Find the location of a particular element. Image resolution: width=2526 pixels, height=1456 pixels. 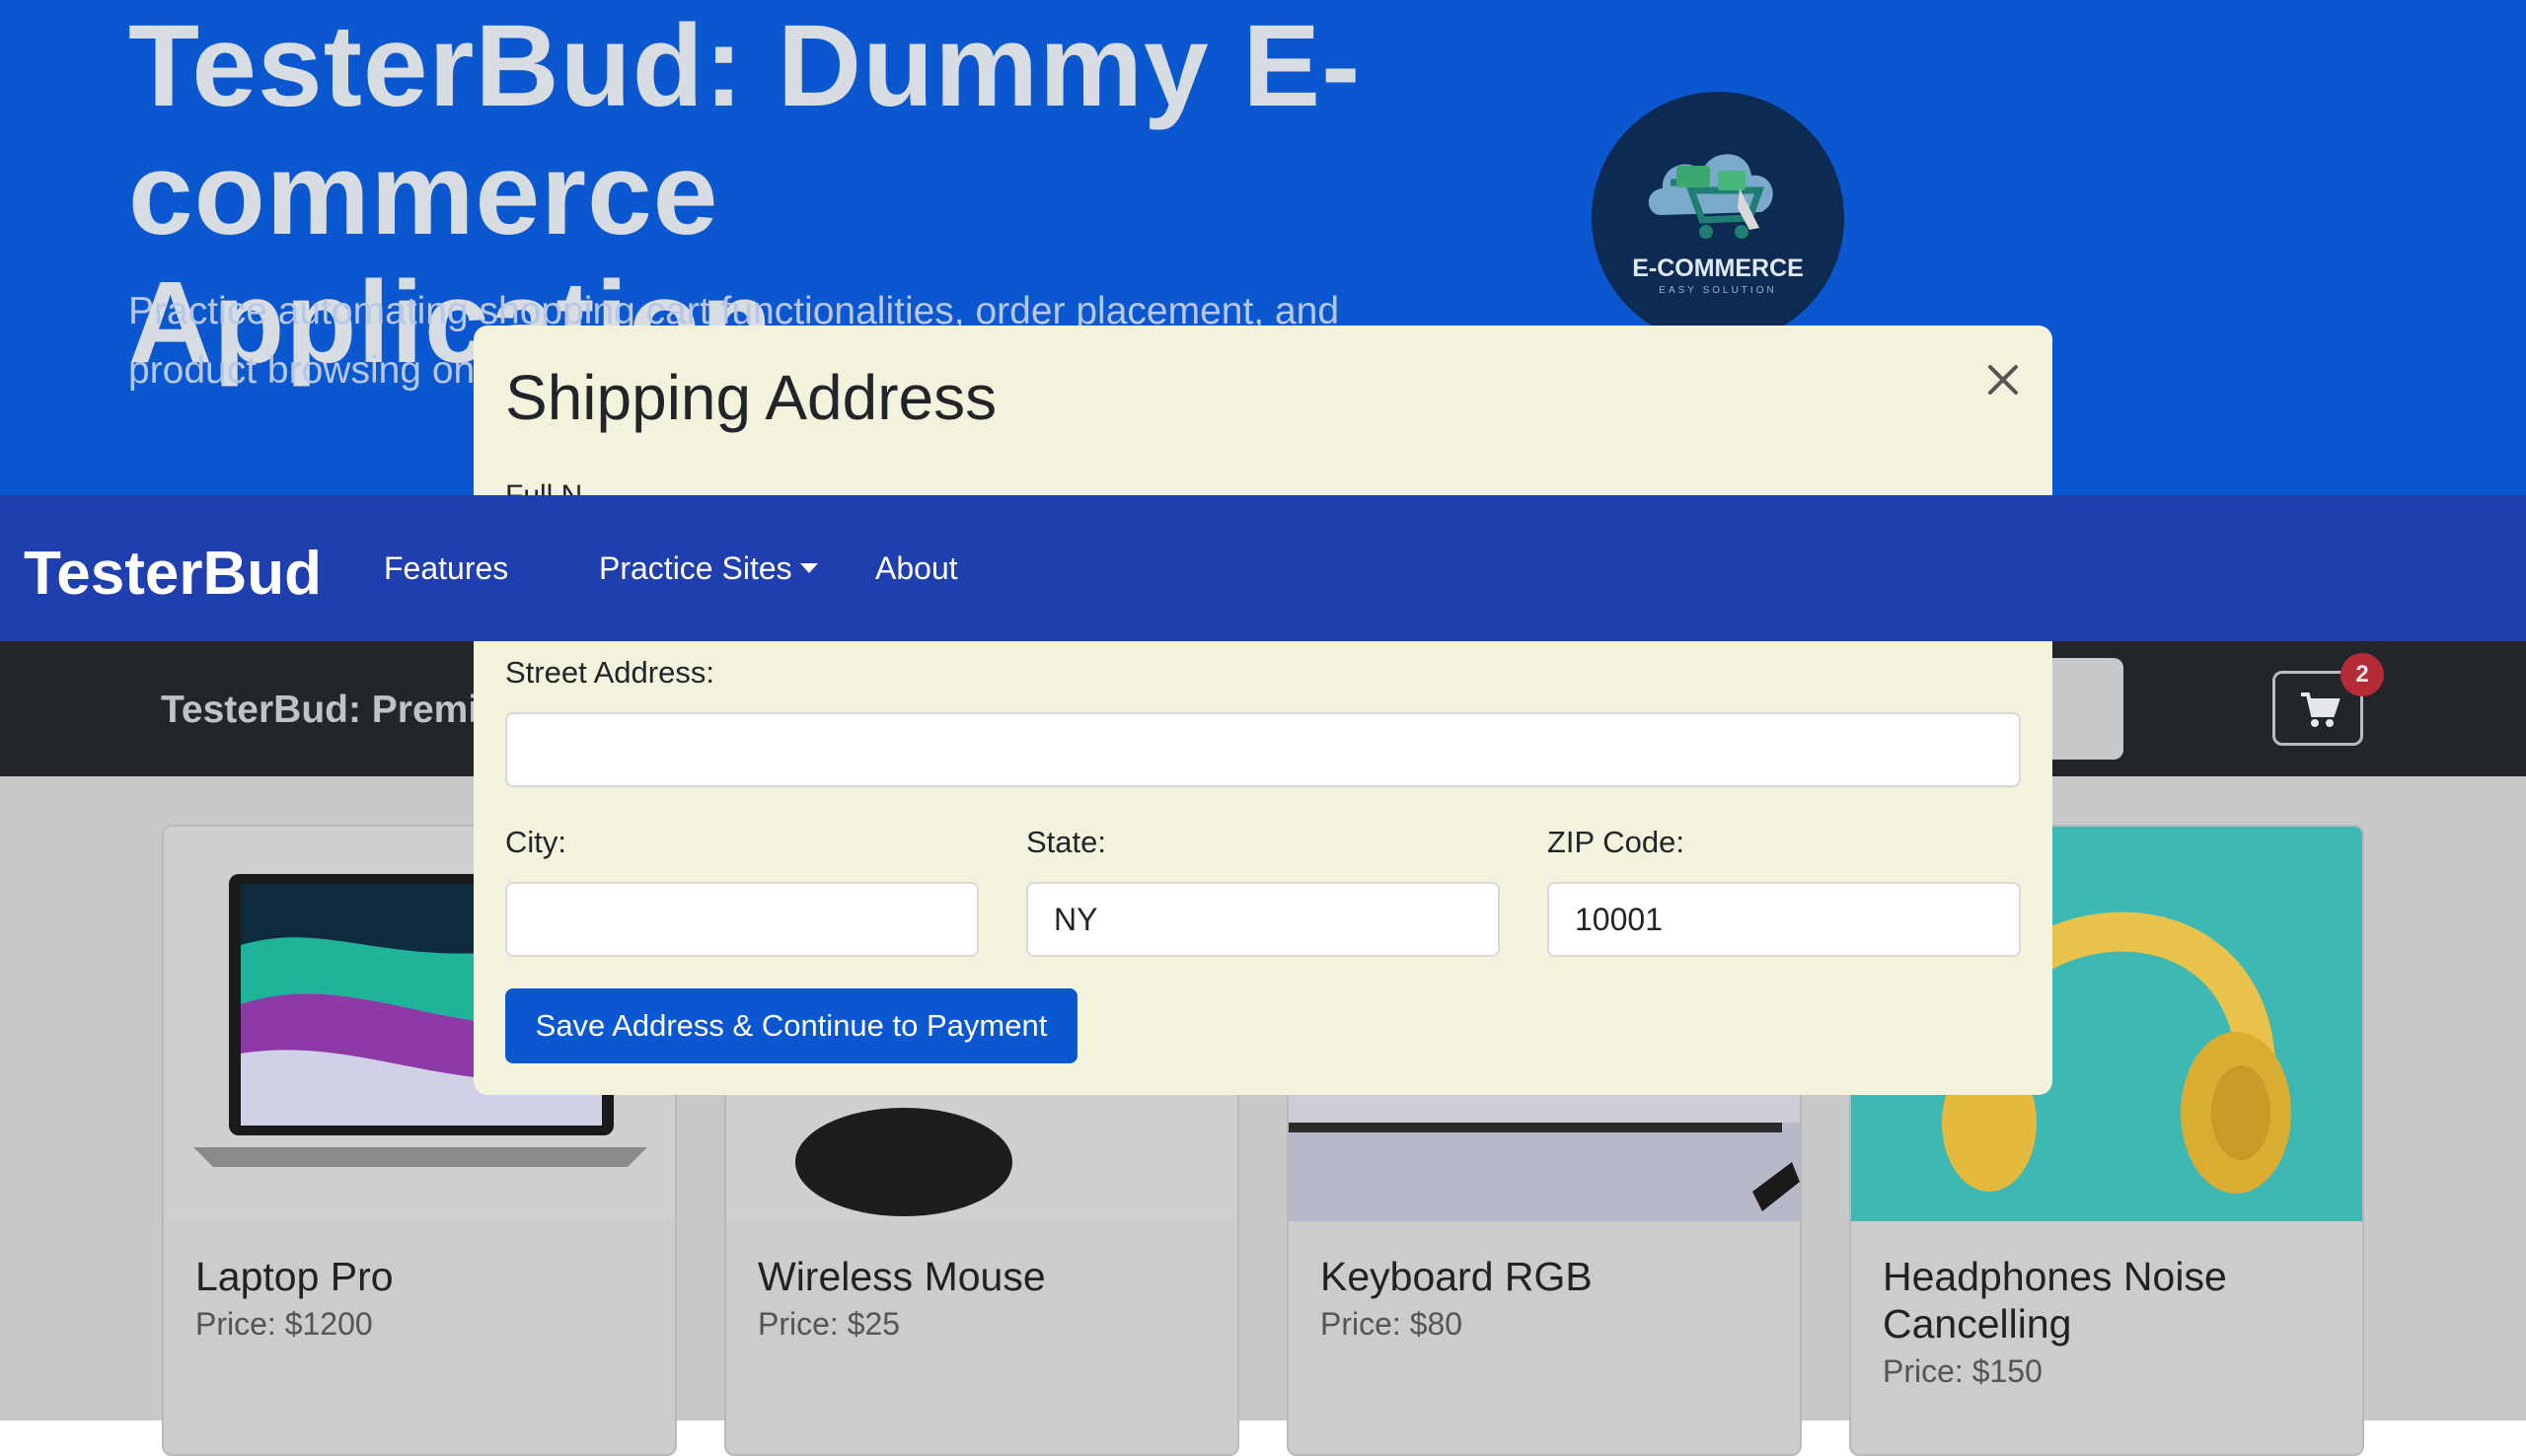

street-label: Street Address: is located at coordinates (609, 672).